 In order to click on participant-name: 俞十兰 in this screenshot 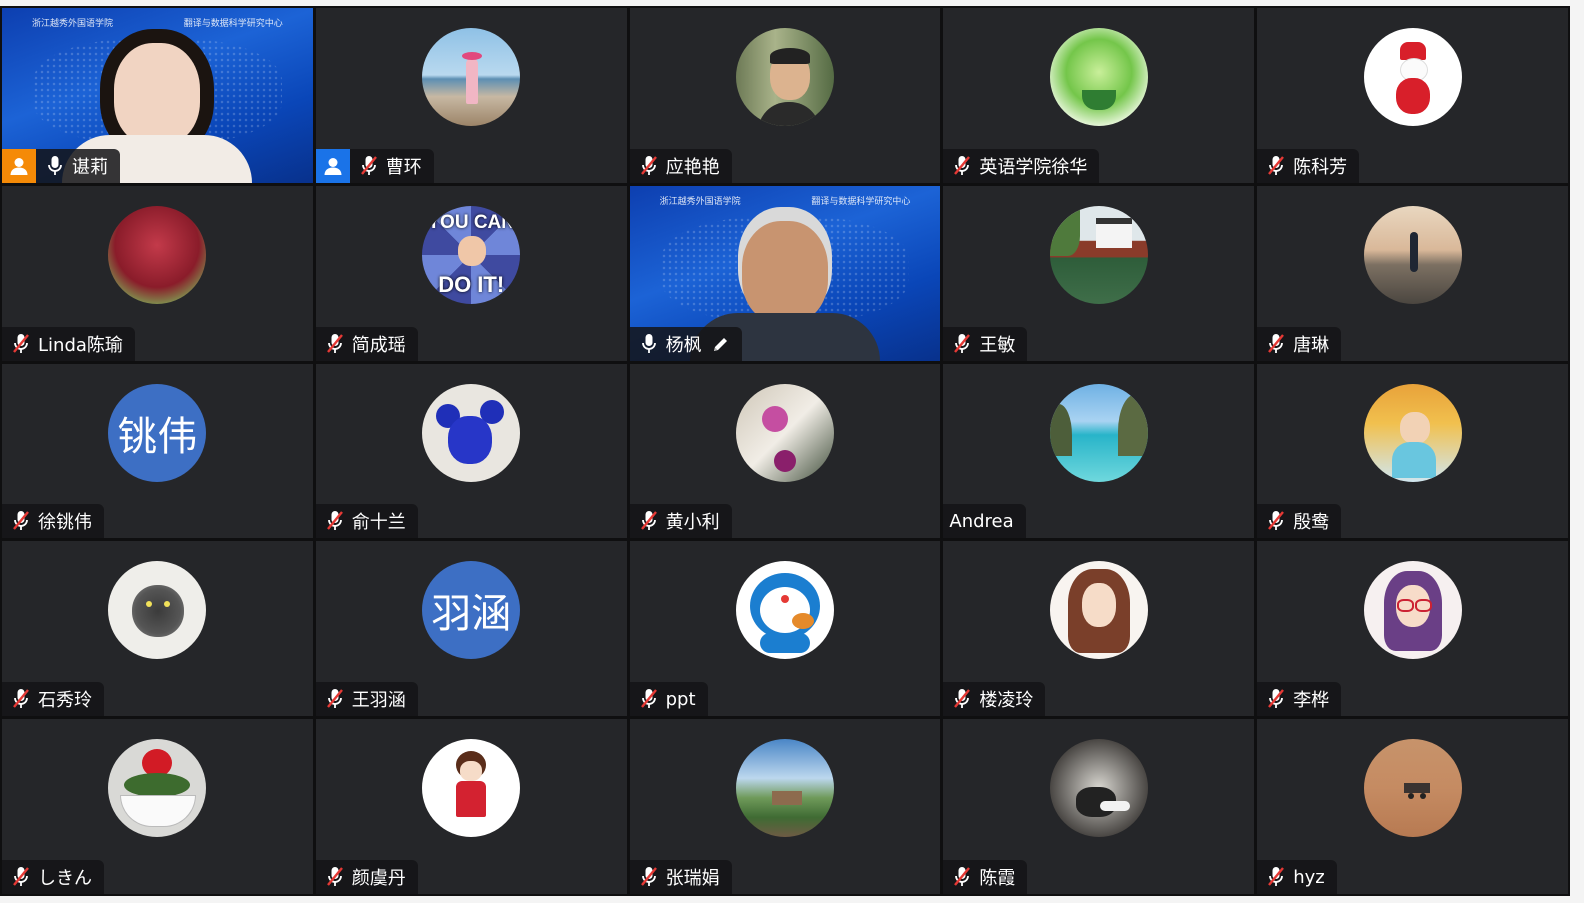, I will do `click(378, 523)`.